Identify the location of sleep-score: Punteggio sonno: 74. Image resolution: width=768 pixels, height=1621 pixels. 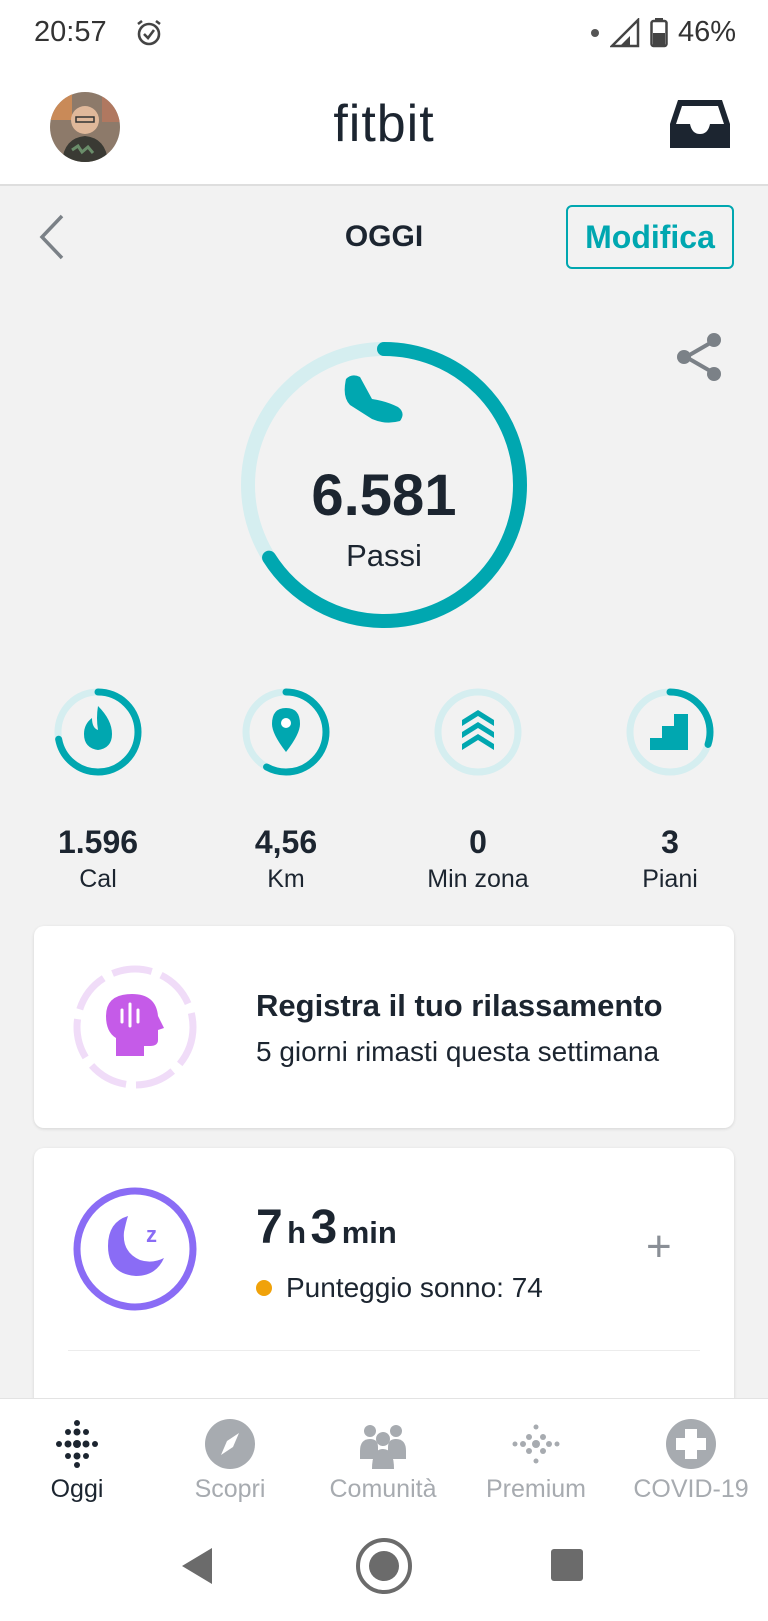
(399, 1288).